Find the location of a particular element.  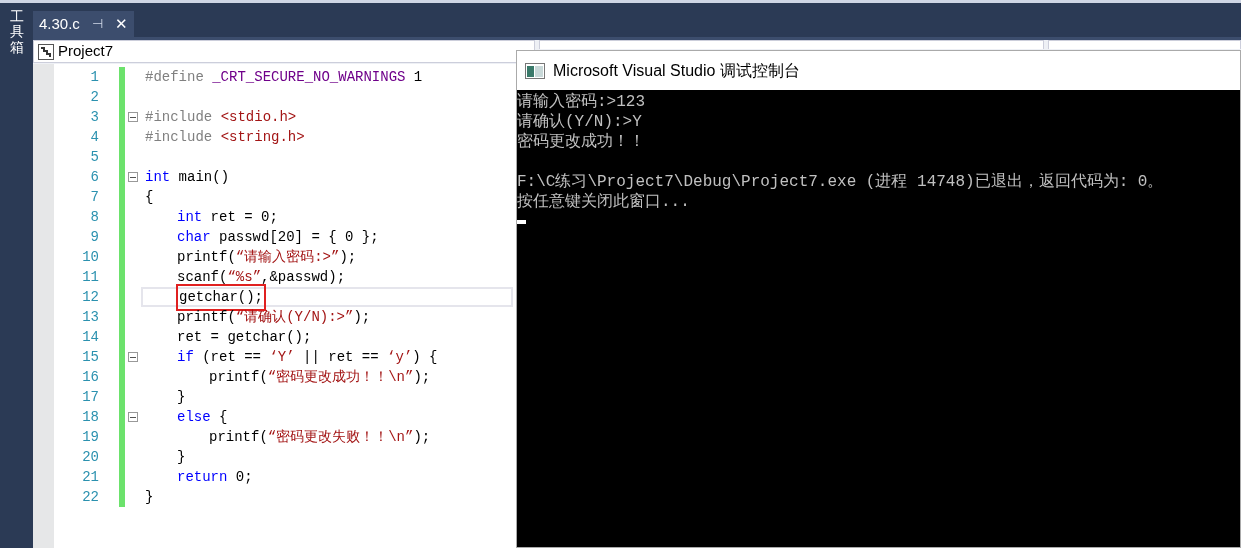

code-line: { is located at coordinates (149, 197).